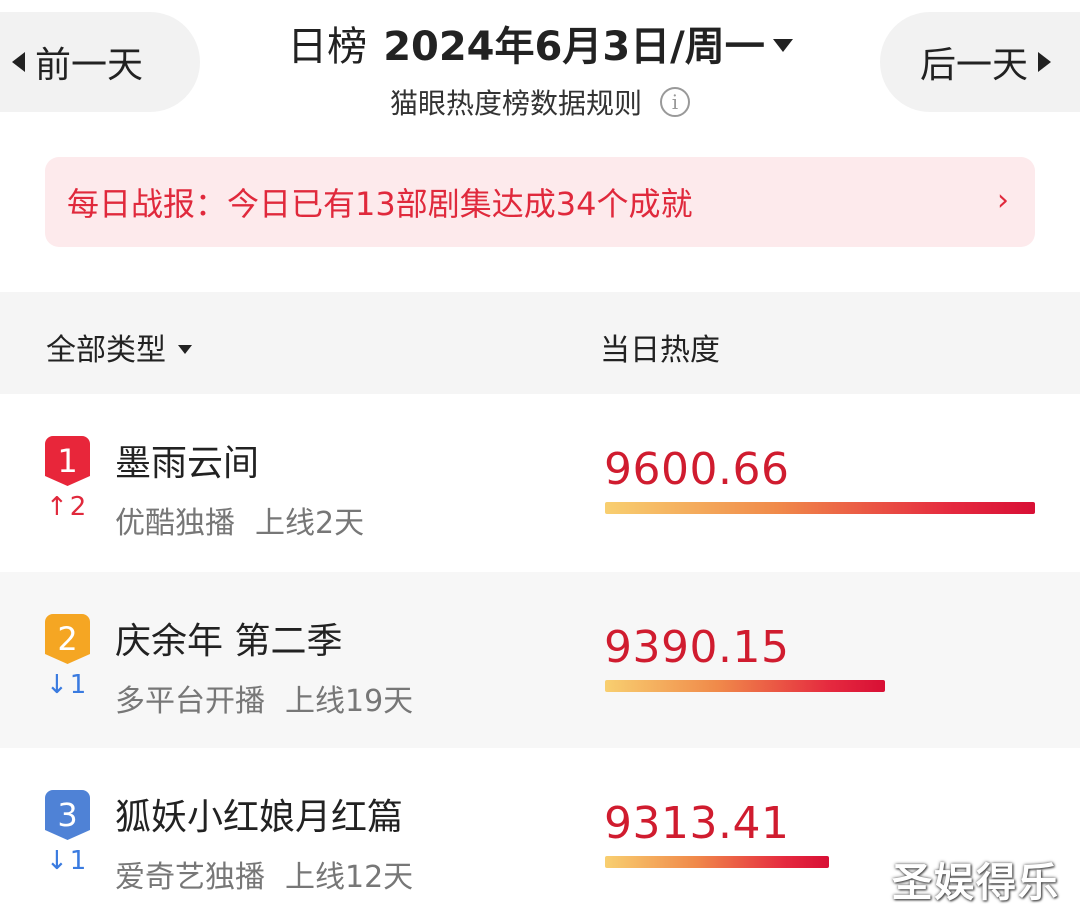  Describe the element at coordinates (310, 523) in the screenshot. I see `online-days-label: 上线2天` at that location.